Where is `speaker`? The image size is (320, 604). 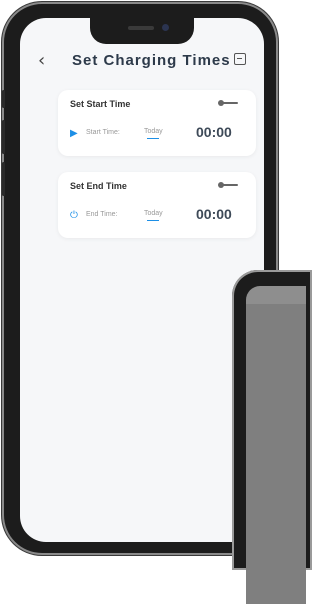
speaker is located at coordinates (141, 28).